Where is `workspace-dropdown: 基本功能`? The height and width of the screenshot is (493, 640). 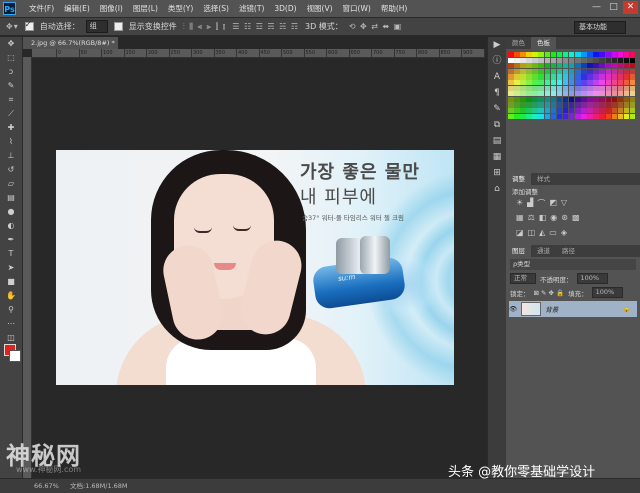
workspace-dropdown: 基本功能 is located at coordinates (600, 27).